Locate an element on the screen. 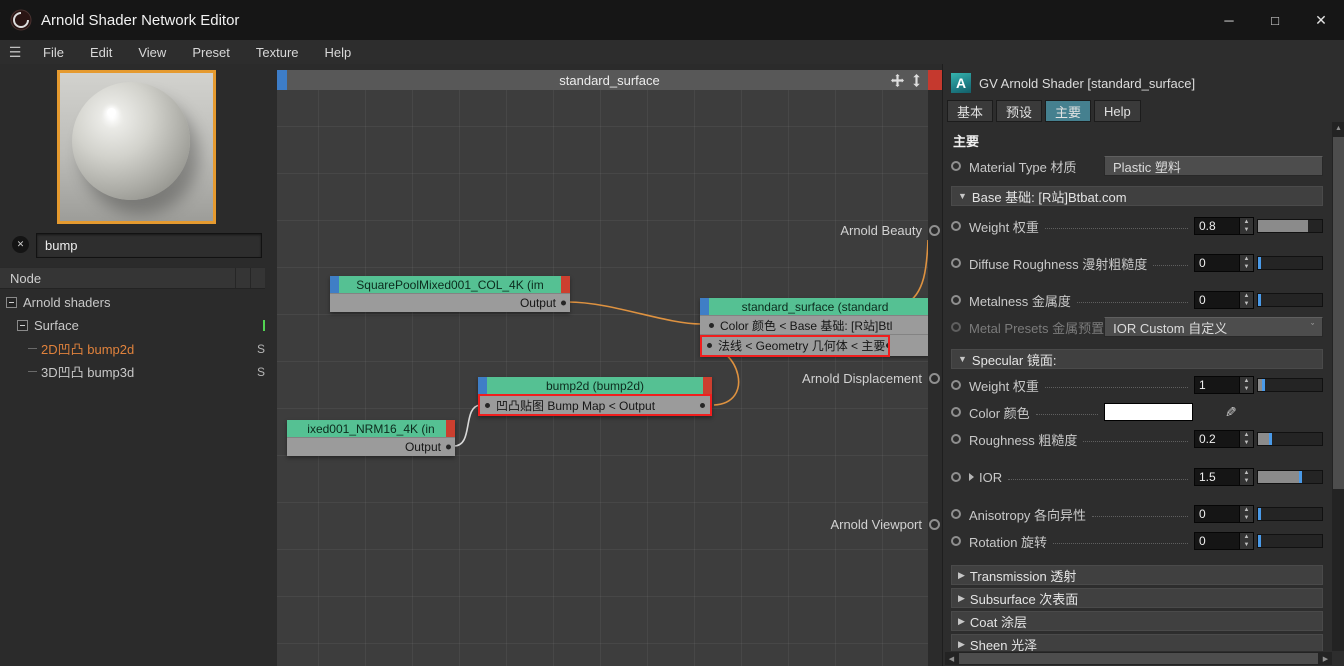 This screenshot has width=1344, height=666. spec-weight-input: 1 ▲ ▼ is located at coordinates (1224, 385).